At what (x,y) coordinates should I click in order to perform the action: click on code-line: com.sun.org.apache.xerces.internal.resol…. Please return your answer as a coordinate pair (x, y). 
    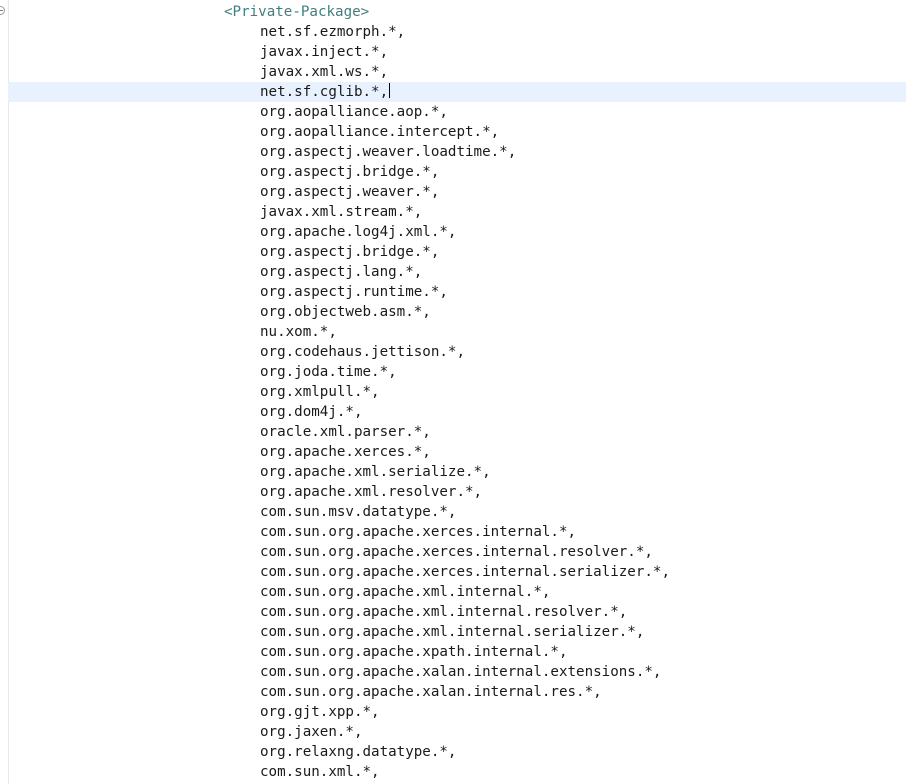
    Looking at the image, I should click on (453, 552).